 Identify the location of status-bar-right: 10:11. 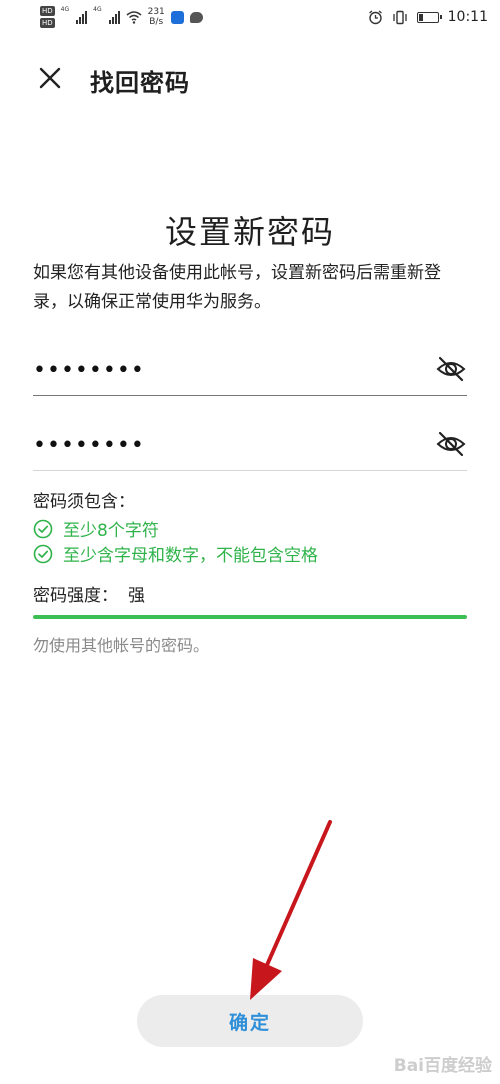
(428, 17).